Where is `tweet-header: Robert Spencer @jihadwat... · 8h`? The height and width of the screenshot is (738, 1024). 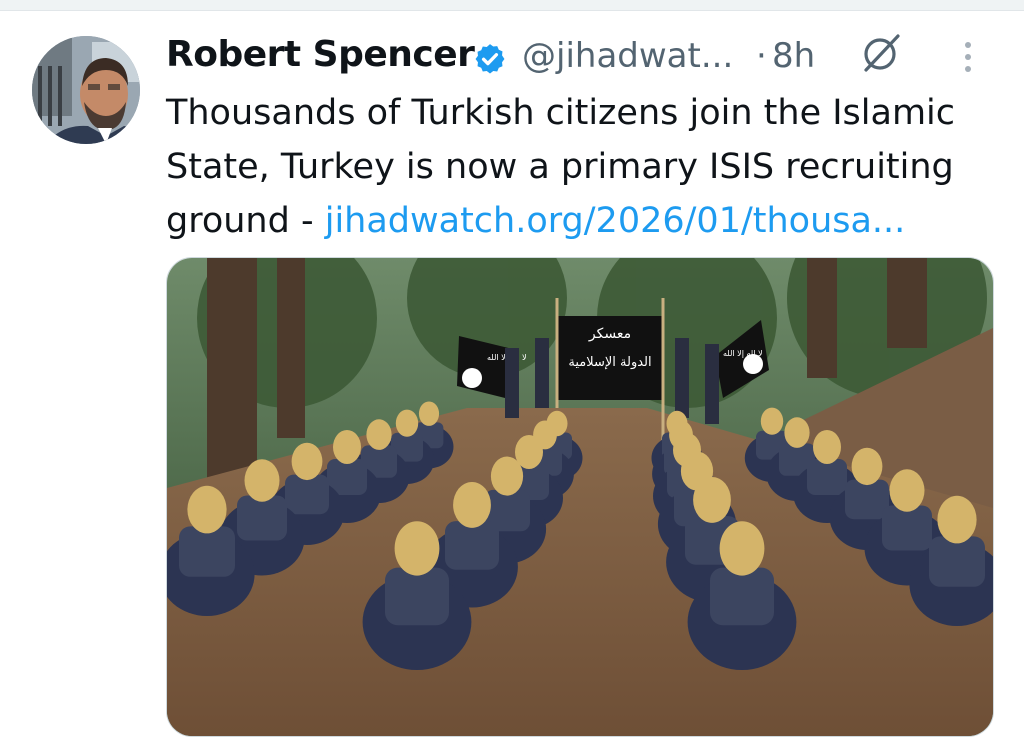
tweet-header: Robert Spencer @jihadwat... · 8h is located at coordinates (586, 57).